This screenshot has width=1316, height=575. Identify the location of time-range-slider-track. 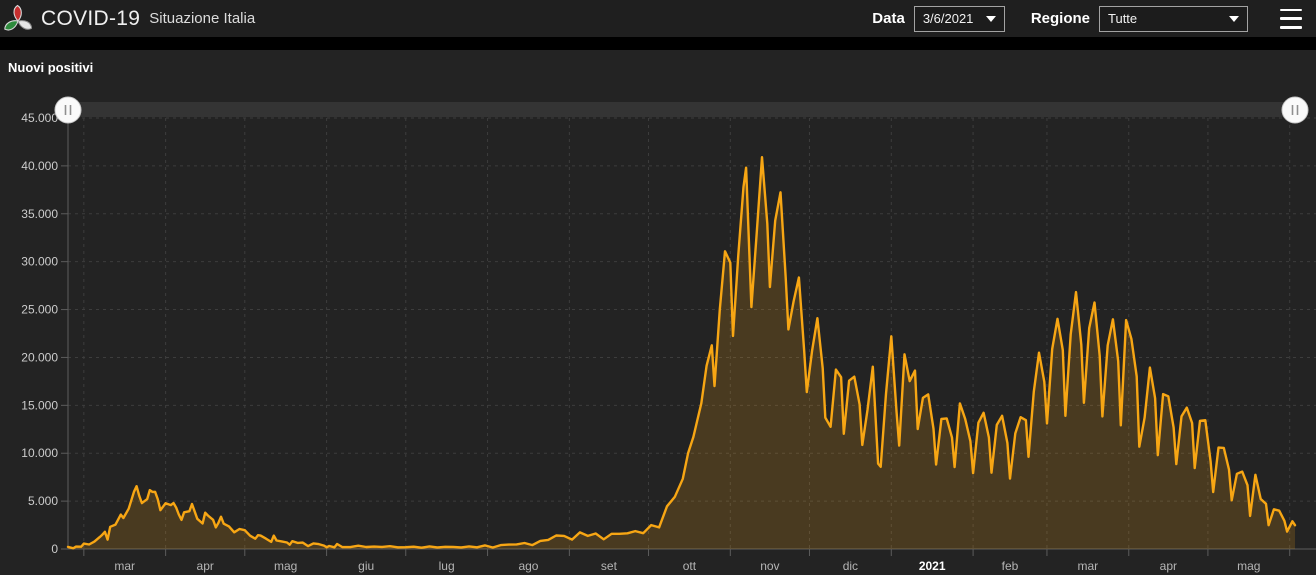
(681, 109).